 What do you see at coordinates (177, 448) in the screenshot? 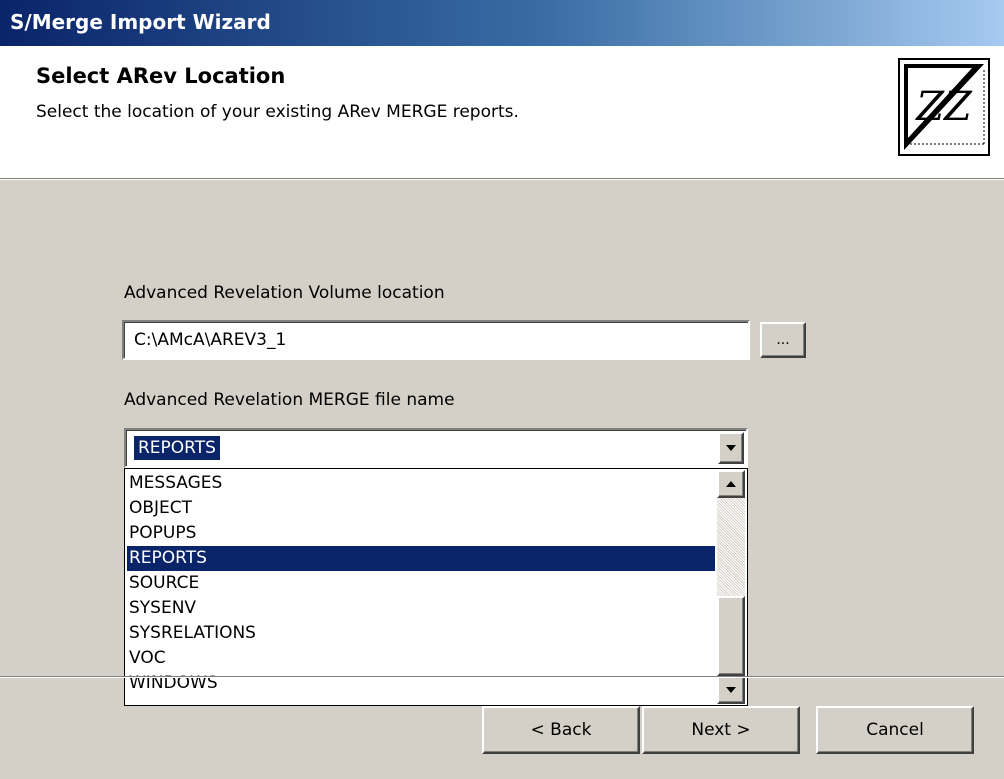
I see `merge-file-selected-value: REPORTS` at bounding box center [177, 448].